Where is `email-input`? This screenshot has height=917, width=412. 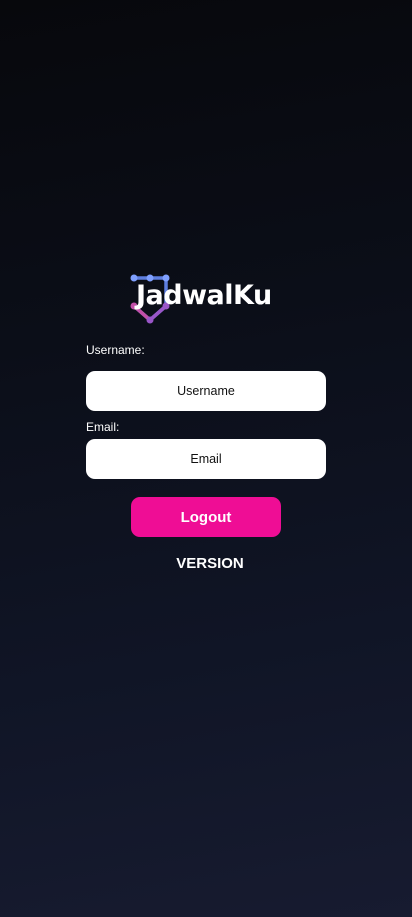
email-input is located at coordinates (206, 459).